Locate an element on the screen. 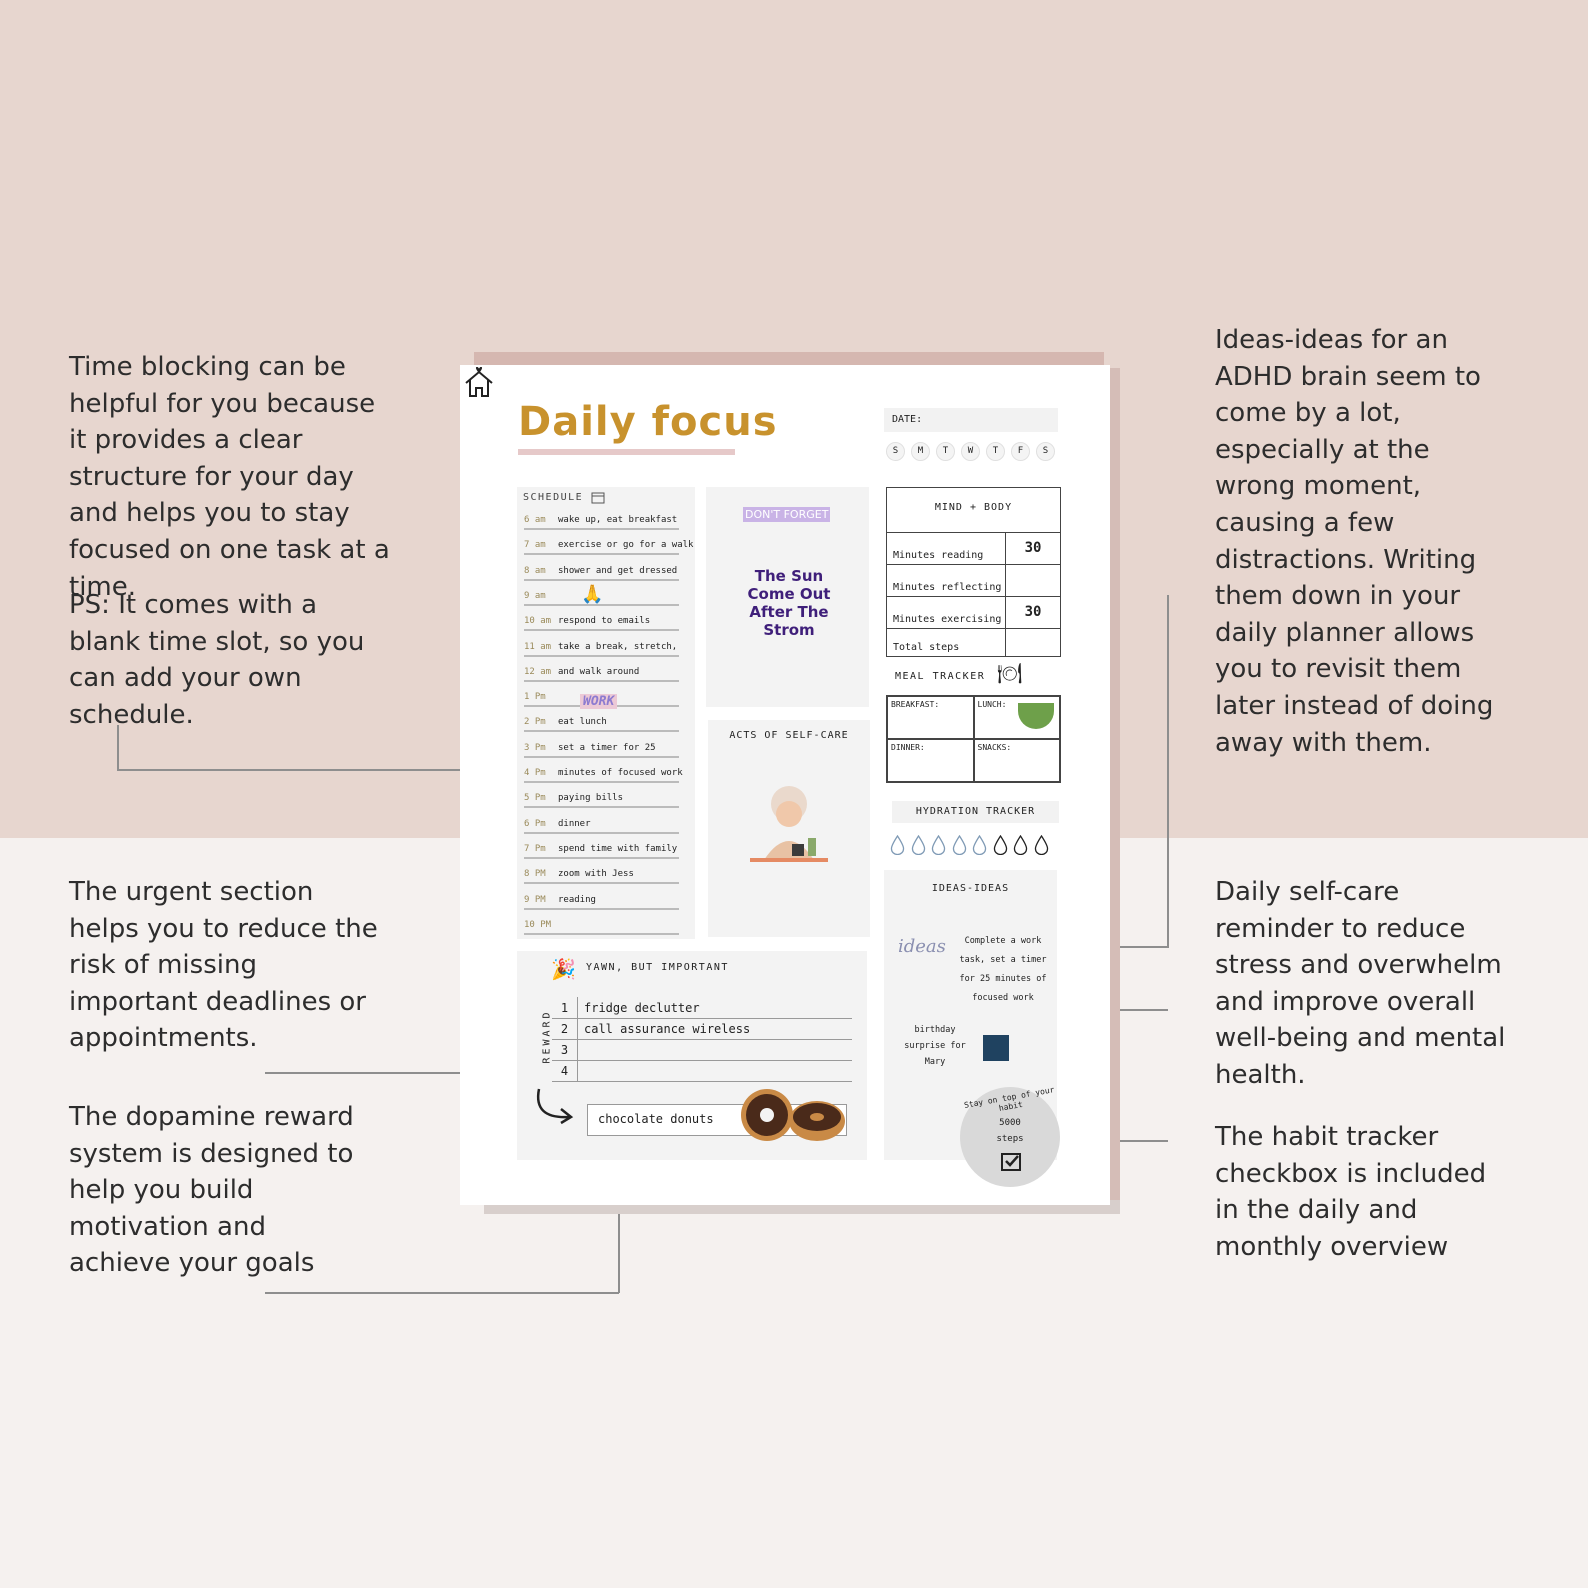 This screenshot has height=1588, width=1588. day-tue: T is located at coordinates (945, 451).